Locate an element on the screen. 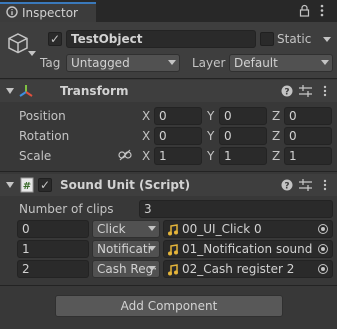  static-checkbox is located at coordinates (267, 39).